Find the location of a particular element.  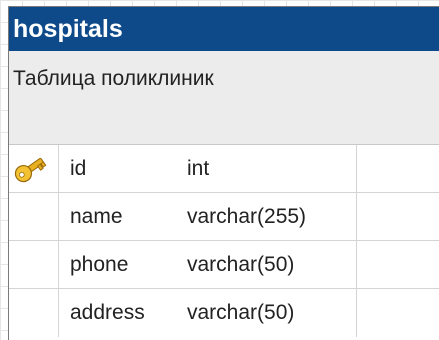

field-row-name: name varchar(255) is located at coordinates (224, 217).